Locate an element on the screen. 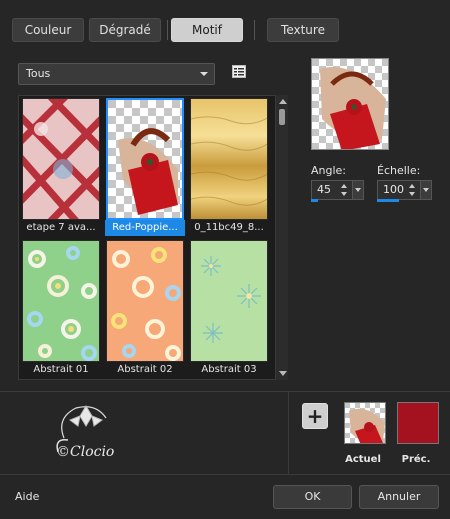 The width and height of the screenshot is (450, 519). ok-button: OK is located at coordinates (312, 497).